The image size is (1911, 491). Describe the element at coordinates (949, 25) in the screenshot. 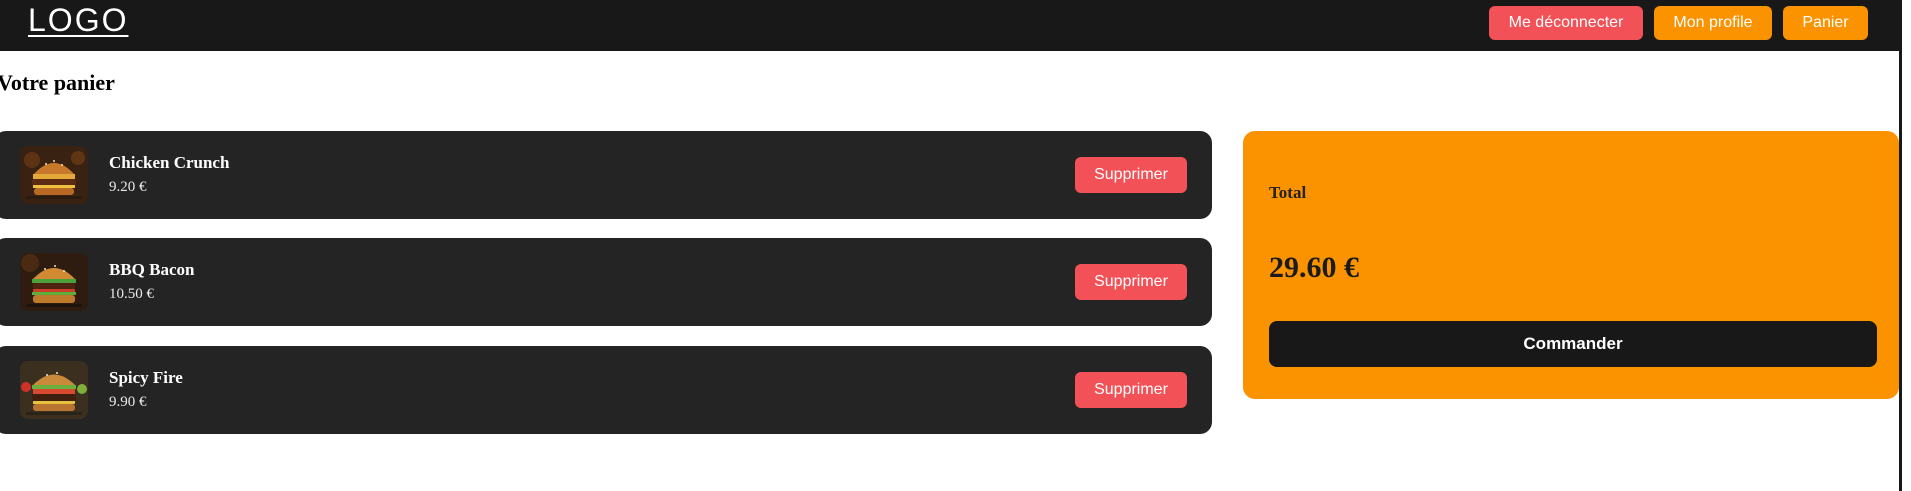

I see `navbar: LOGO Me déconnecter Mon profile Panier` at that location.